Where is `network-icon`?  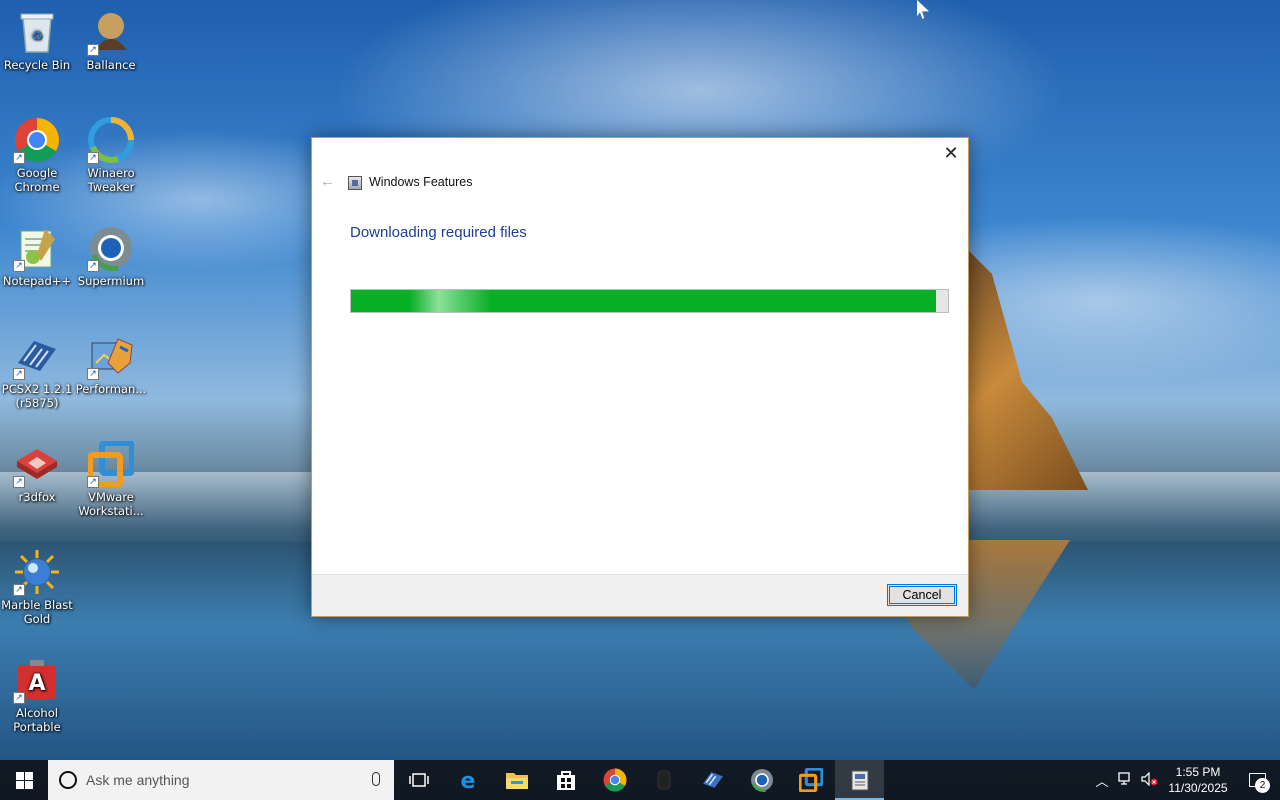 network-icon is located at coordinates (1126, 780).